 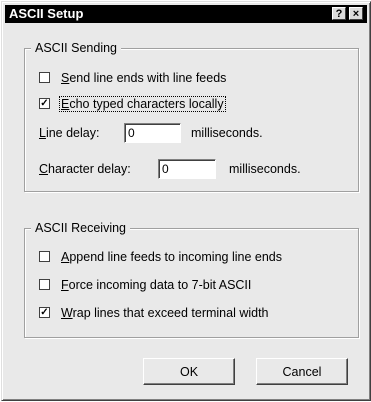 What do you see at coordinates (265, 169) in the screenshot?
I see `character-delay-unit: milliseconds.` at bounding box center [265, 169].